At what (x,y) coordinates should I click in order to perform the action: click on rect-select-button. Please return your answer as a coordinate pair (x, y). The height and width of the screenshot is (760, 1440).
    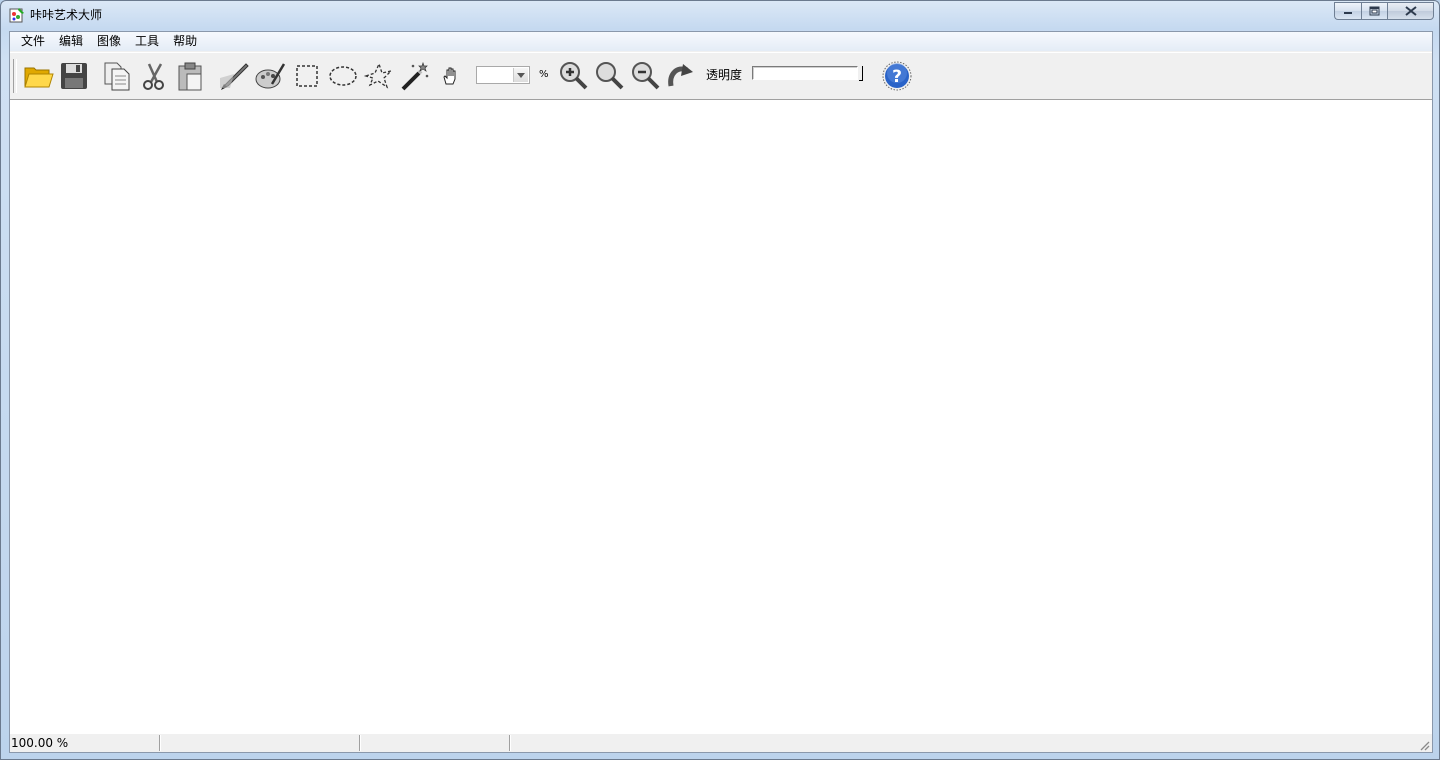
    Looking at the image, I should click on (307, 76).